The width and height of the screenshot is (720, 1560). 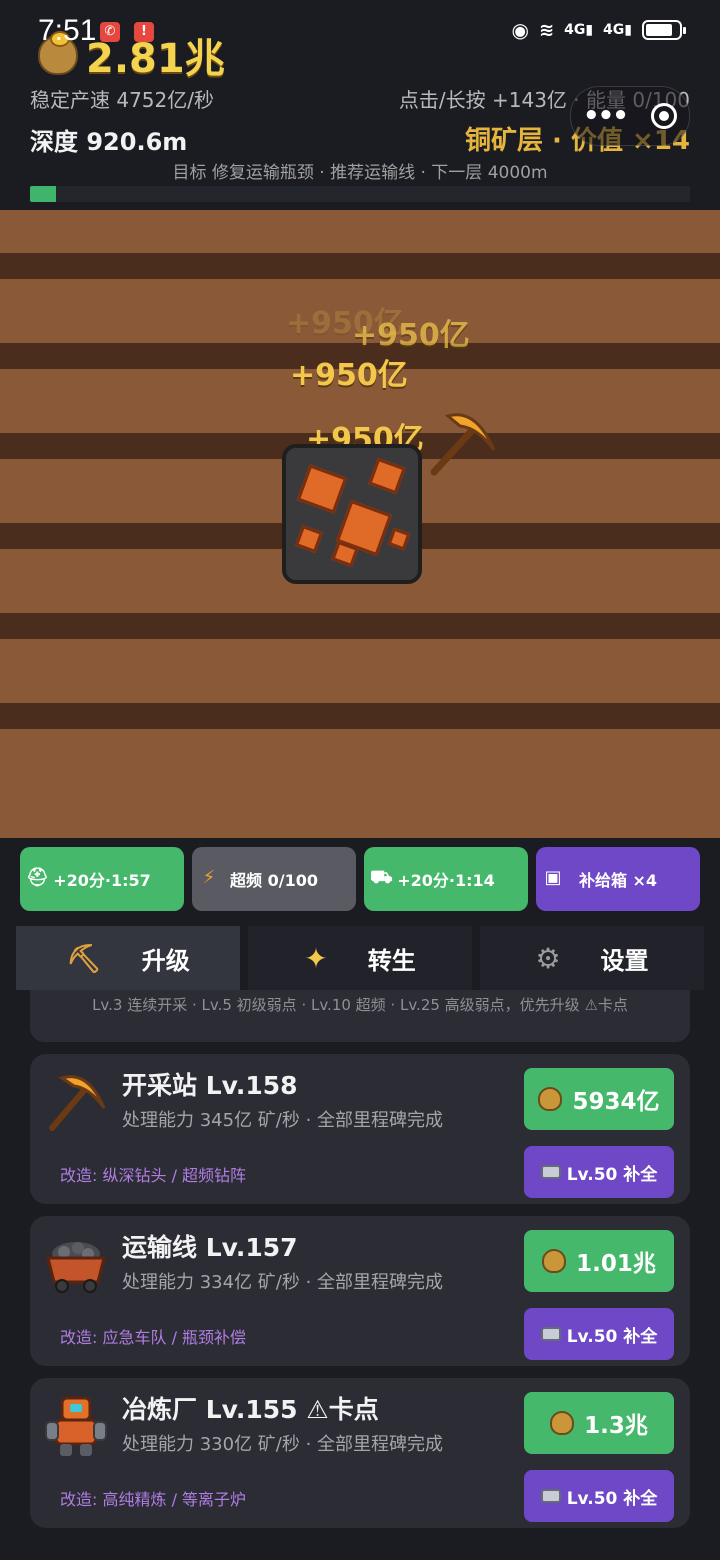 What do you see at coordinates (283, 1282) in the screenshot?
I see `card-description: 处理能力 334亿 矿/秒 · 全部里程碑完成` at bounding box center [283, 1282].